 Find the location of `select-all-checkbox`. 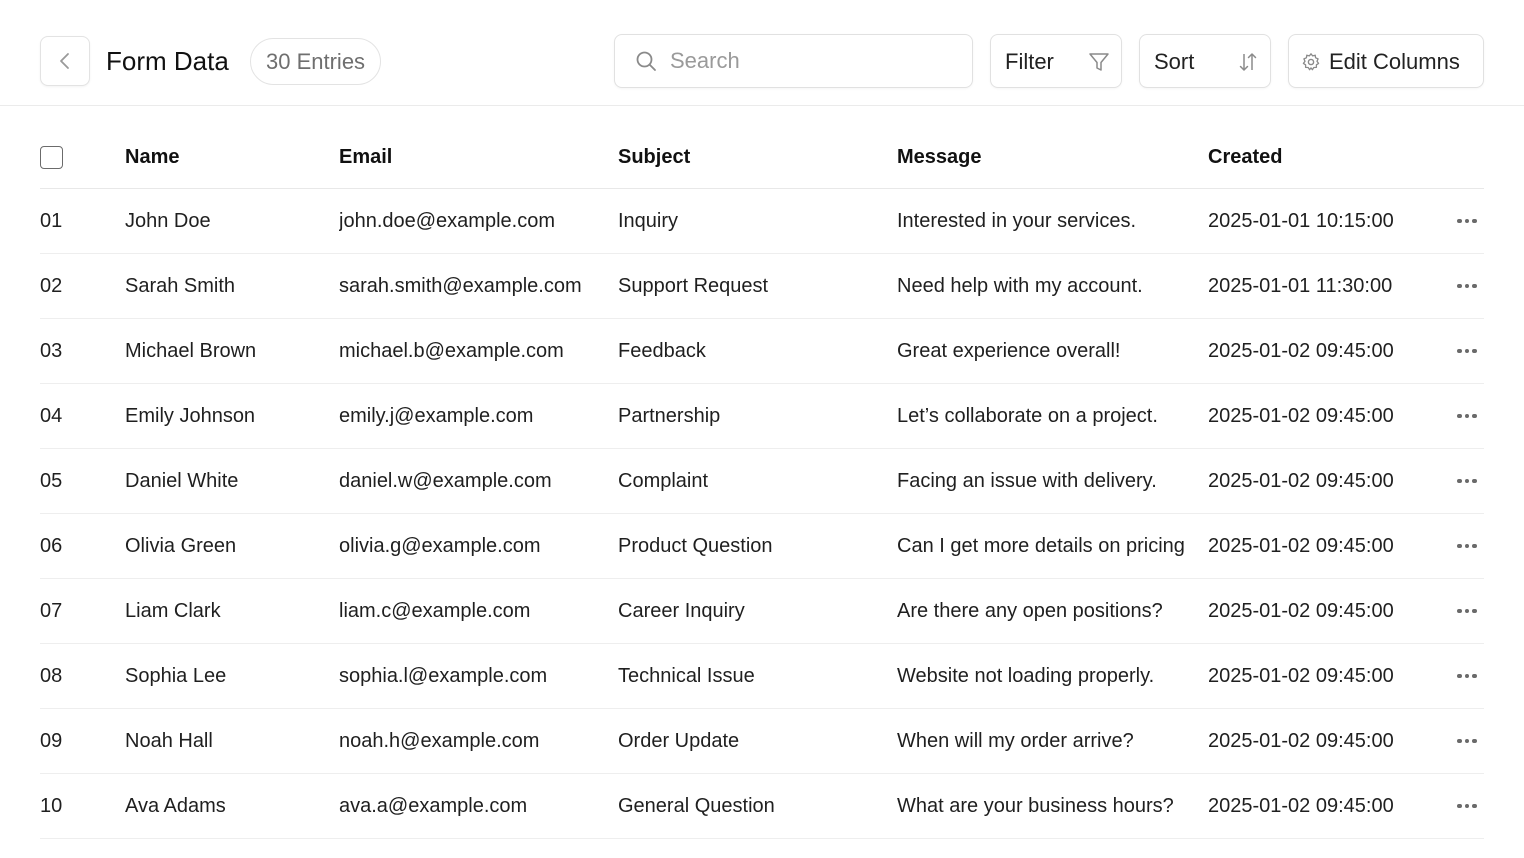

select-all-checkbox is located at coordinates (51, 157).